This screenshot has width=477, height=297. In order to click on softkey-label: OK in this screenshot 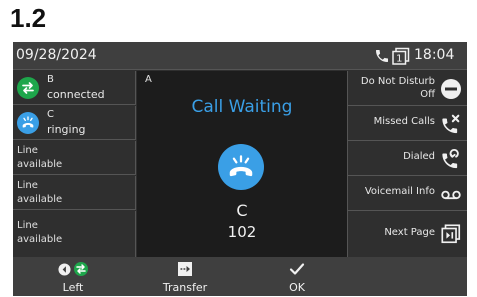, I will do `click(297, 287)`.